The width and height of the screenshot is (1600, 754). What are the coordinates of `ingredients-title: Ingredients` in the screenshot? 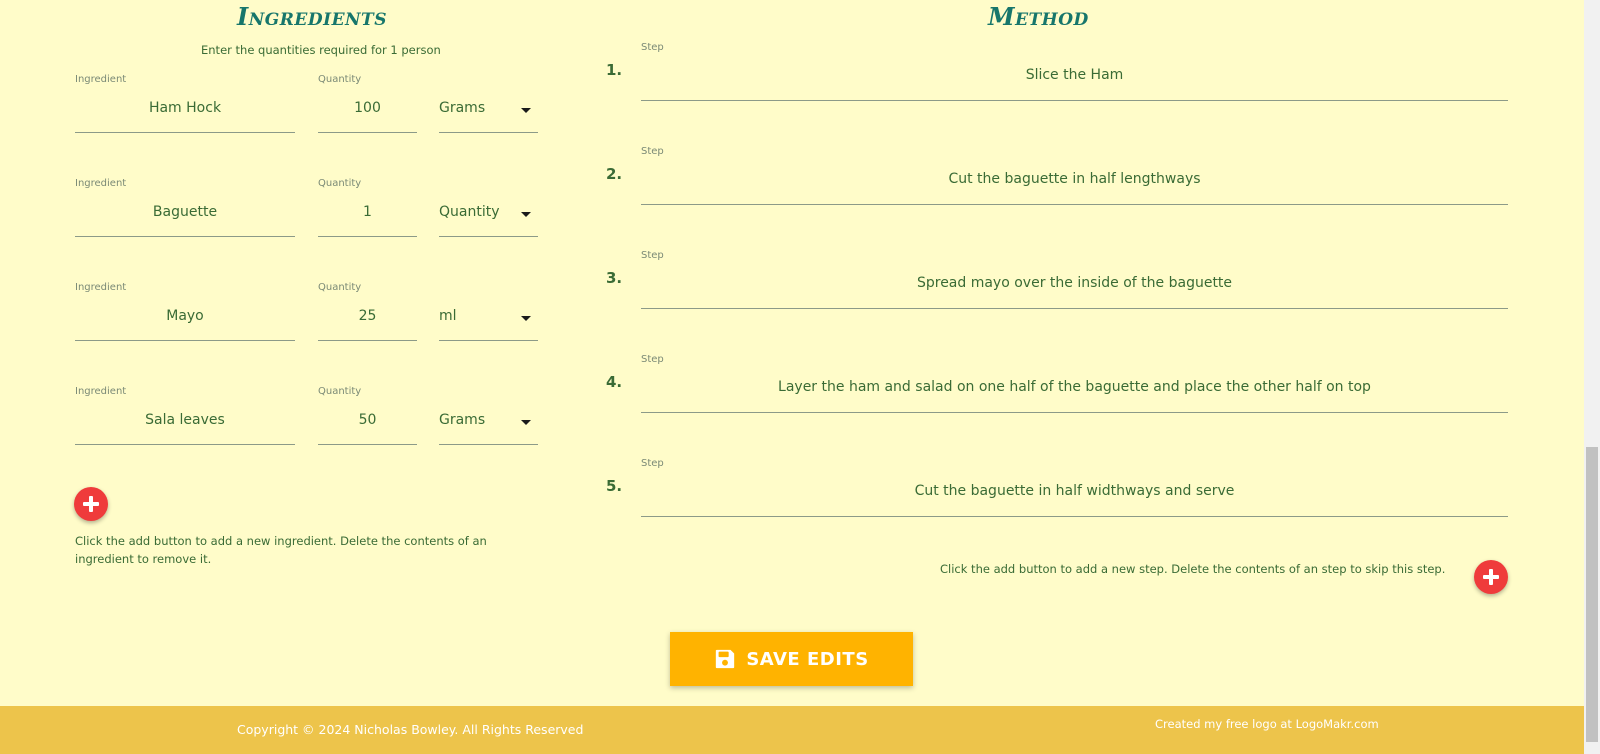 It's located at (312, 16).